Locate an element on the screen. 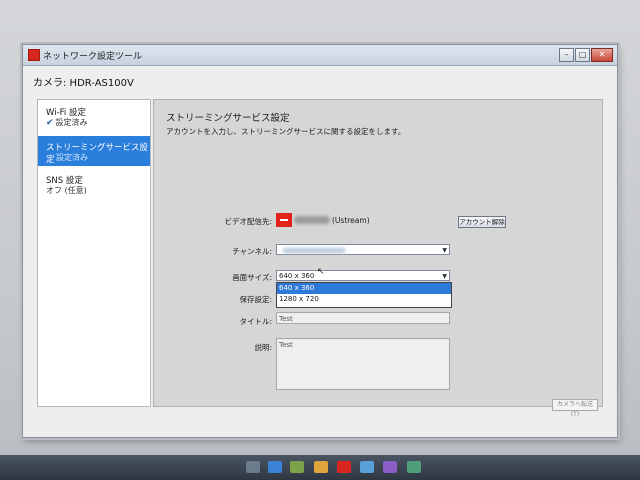 This screenshot has height=480, width=640. channel-select: ▼ is located at coordinates (363, 249).